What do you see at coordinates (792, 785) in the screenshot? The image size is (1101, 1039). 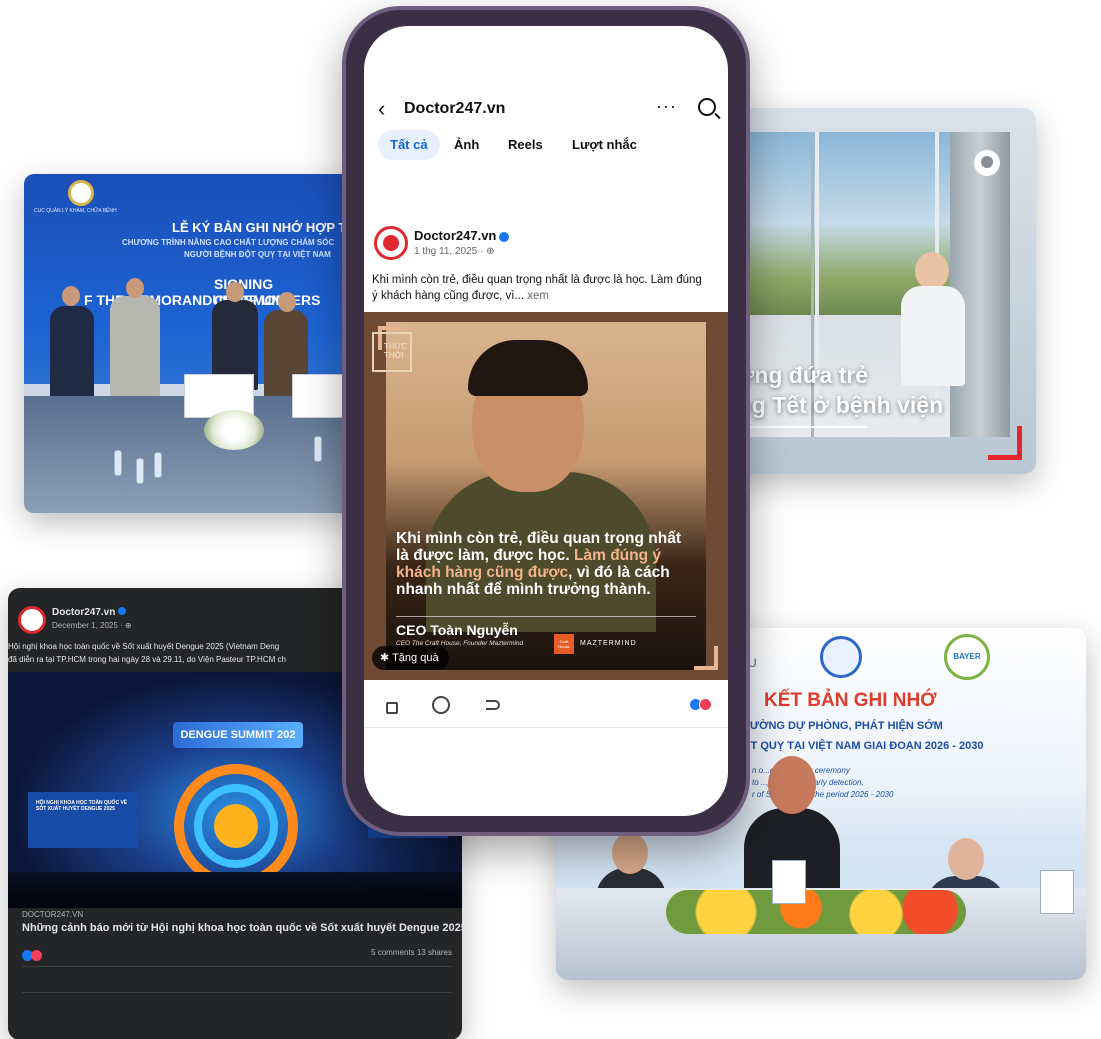 I see `speaker-head` at bounding box center [792, 785].